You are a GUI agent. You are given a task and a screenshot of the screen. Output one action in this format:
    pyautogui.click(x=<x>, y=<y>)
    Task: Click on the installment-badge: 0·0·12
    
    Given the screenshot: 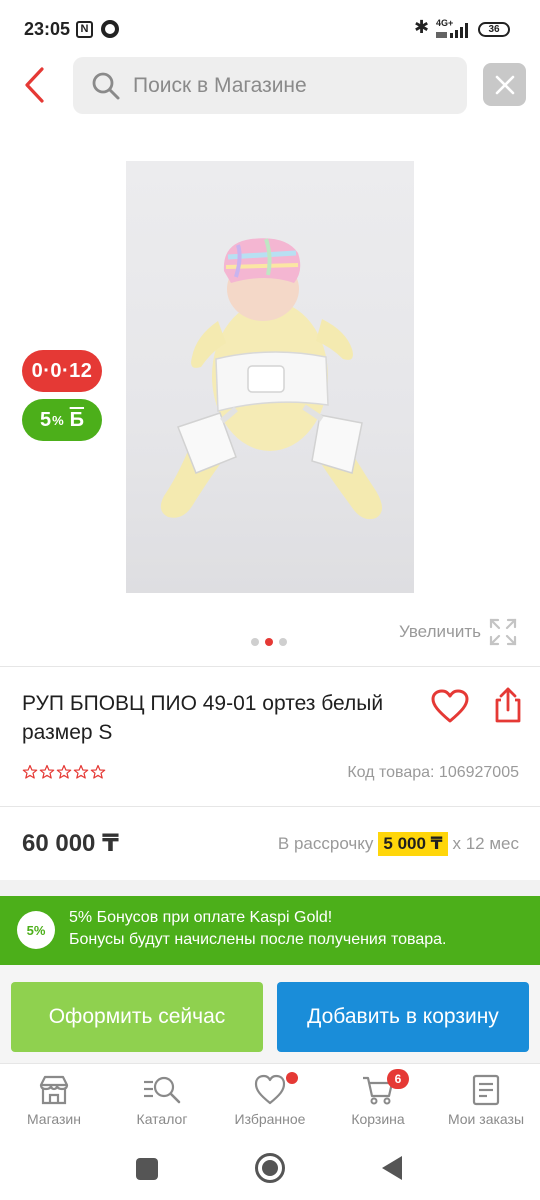 What is the action you would take?
    pyautogui.click(x=62, y=371)
    